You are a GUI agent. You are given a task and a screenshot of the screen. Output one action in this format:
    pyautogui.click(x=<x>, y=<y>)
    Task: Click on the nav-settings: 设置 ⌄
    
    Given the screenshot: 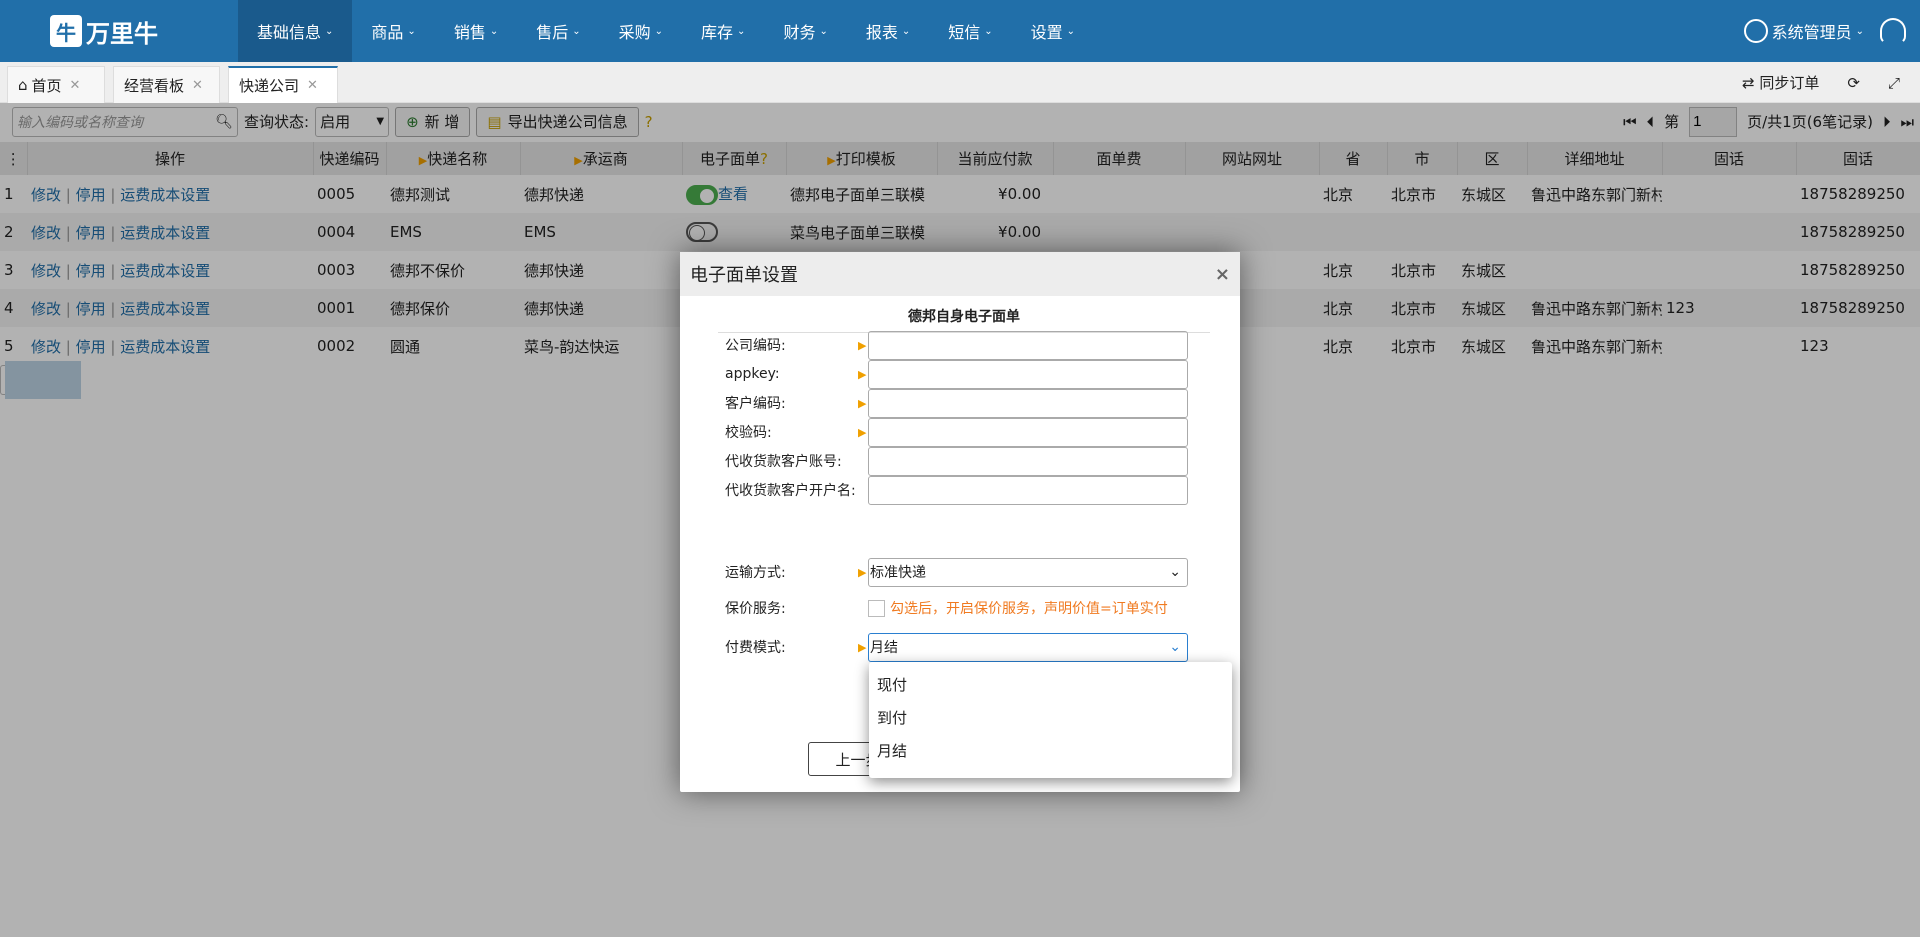 What is the action you would take?
    pyautogui.click(x=1053, y=31)
    